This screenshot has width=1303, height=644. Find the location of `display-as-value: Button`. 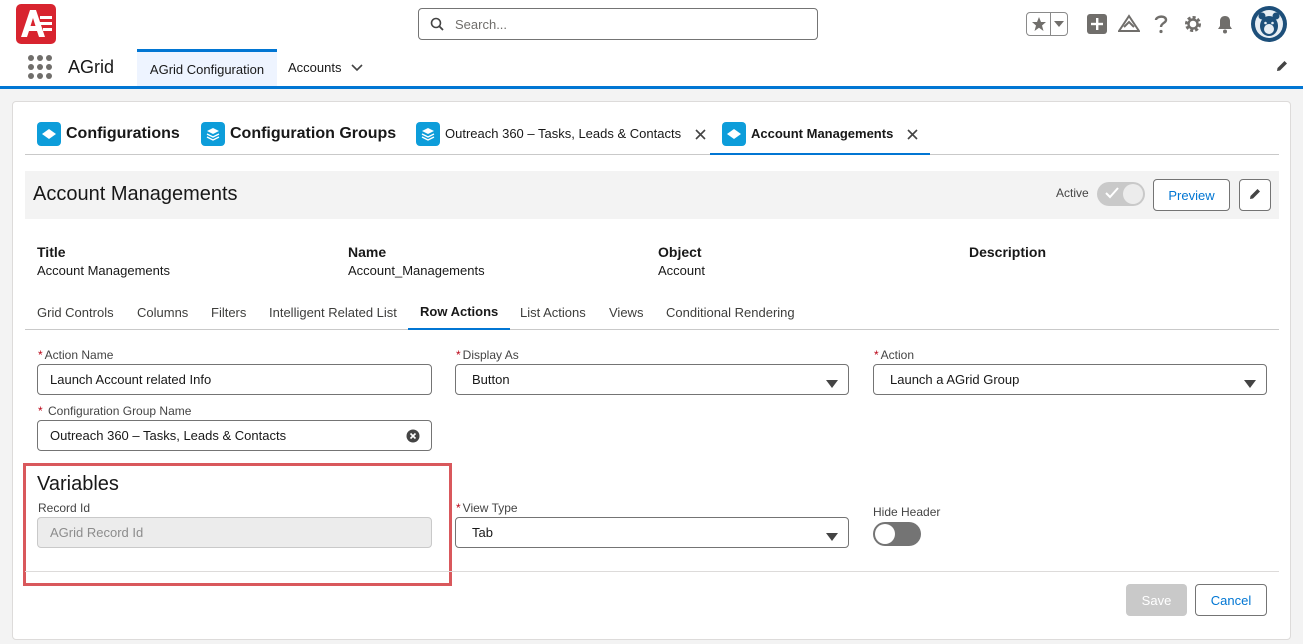

display-as-value: Button is located at coordinates (491, 379).